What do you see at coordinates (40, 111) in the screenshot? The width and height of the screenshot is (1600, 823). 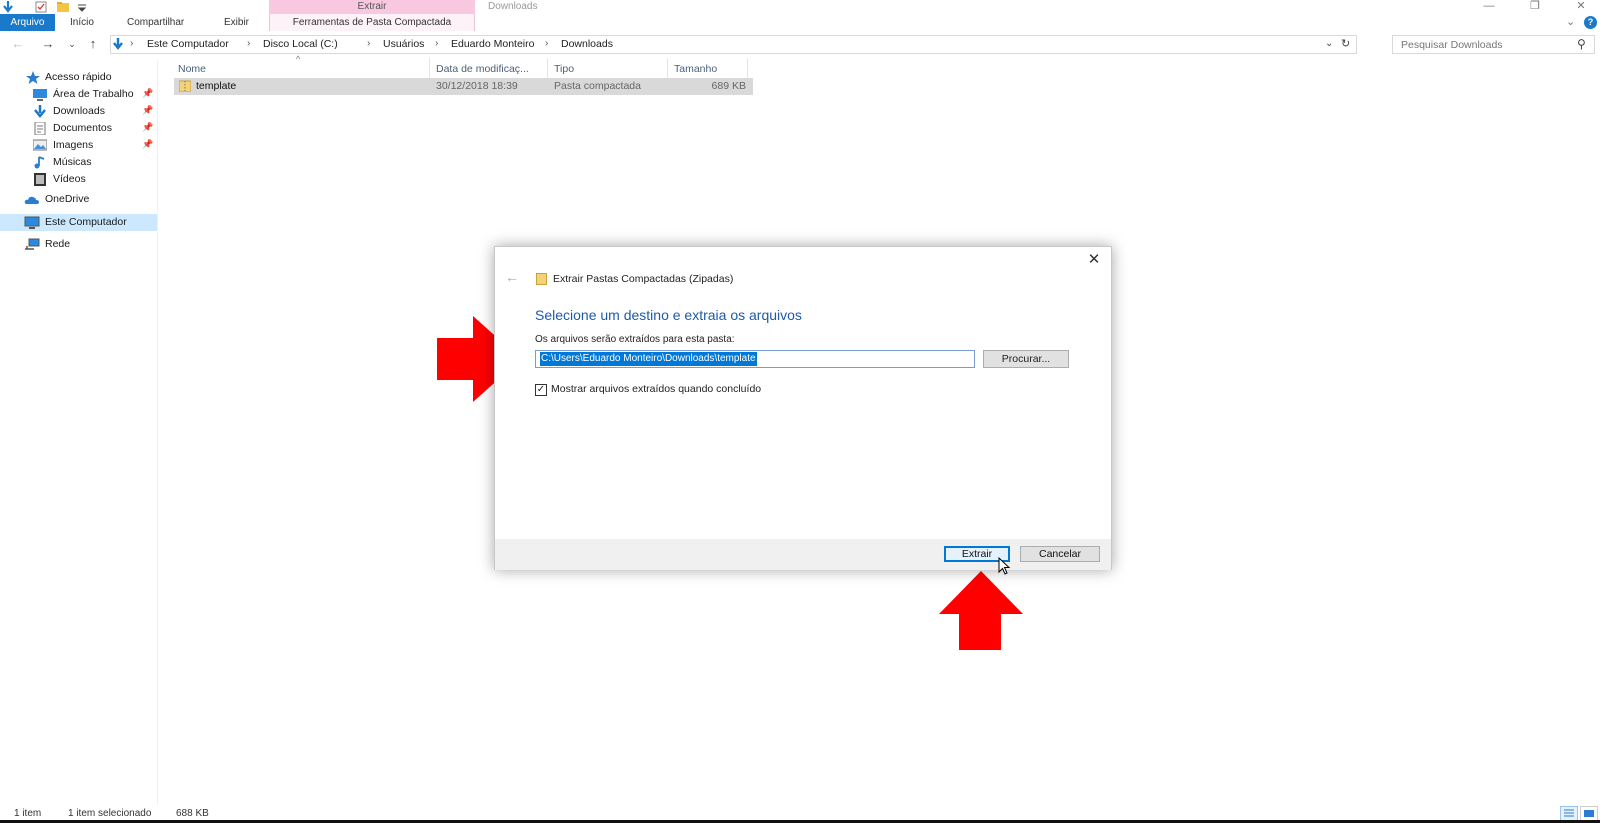 I see `download-icon` at bounding box center [40, 111].